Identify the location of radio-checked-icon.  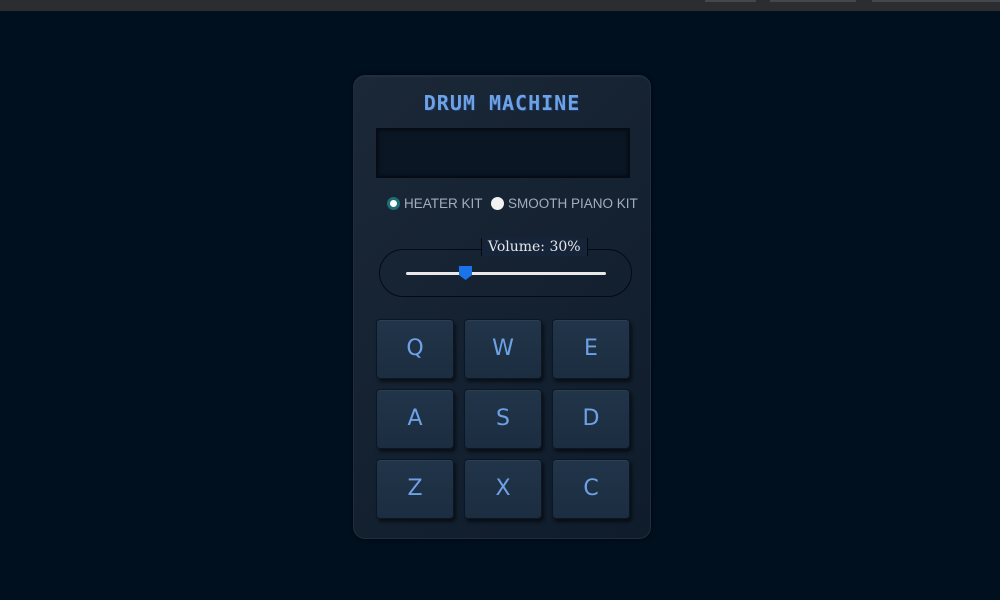
(393, 203).